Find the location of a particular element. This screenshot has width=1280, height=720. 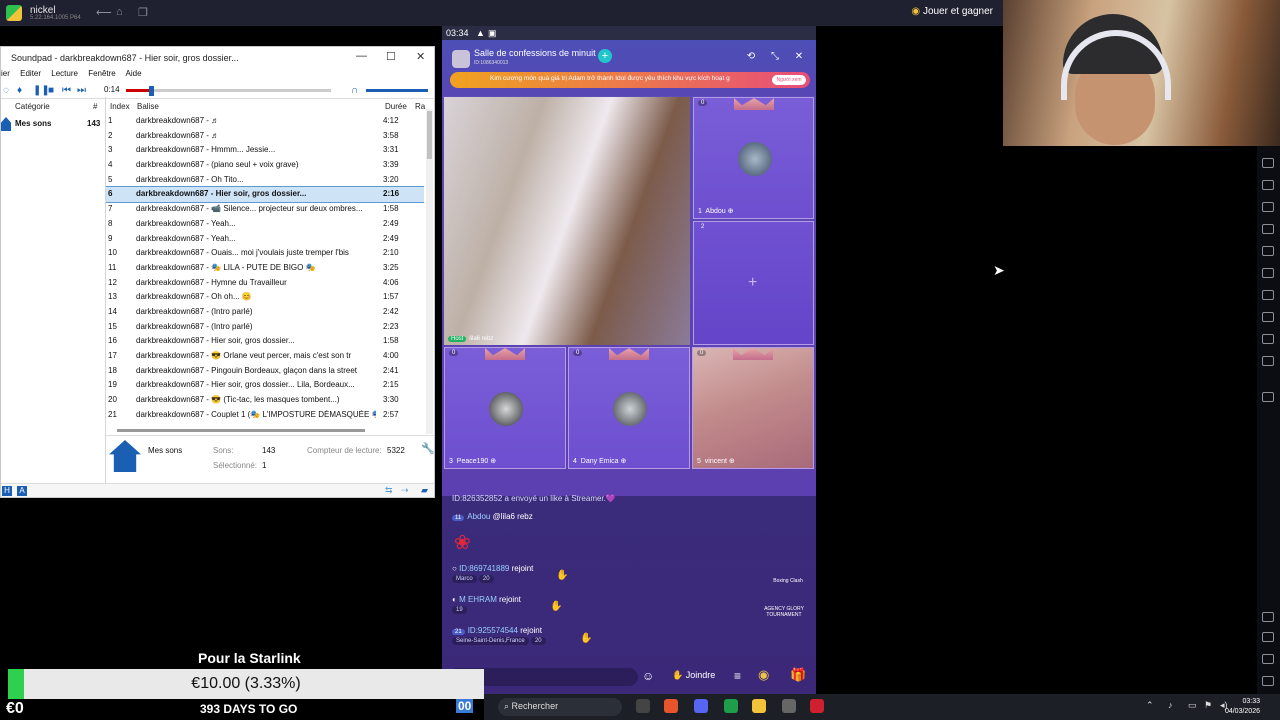

location-icon is located at coordinates (1268, 317).